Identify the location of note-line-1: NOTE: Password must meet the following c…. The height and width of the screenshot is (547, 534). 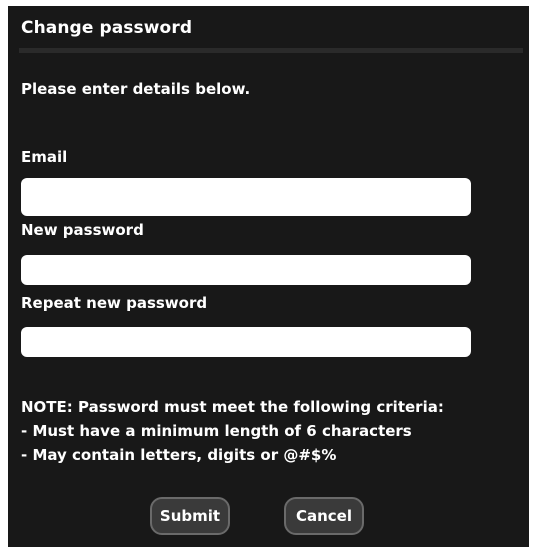
(232, 407).